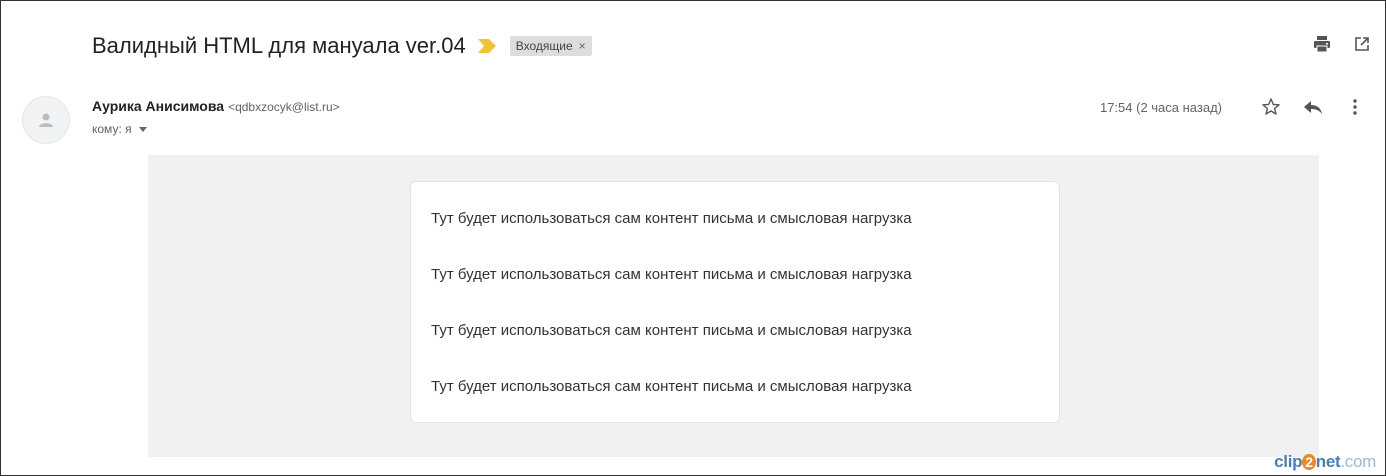  I want to click on chevron-down-icon, so click(142, 129).